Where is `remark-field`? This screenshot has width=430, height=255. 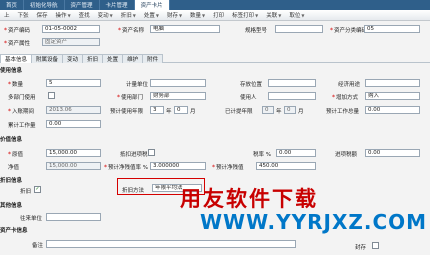 remark-field is located at coordinates (171, 244).